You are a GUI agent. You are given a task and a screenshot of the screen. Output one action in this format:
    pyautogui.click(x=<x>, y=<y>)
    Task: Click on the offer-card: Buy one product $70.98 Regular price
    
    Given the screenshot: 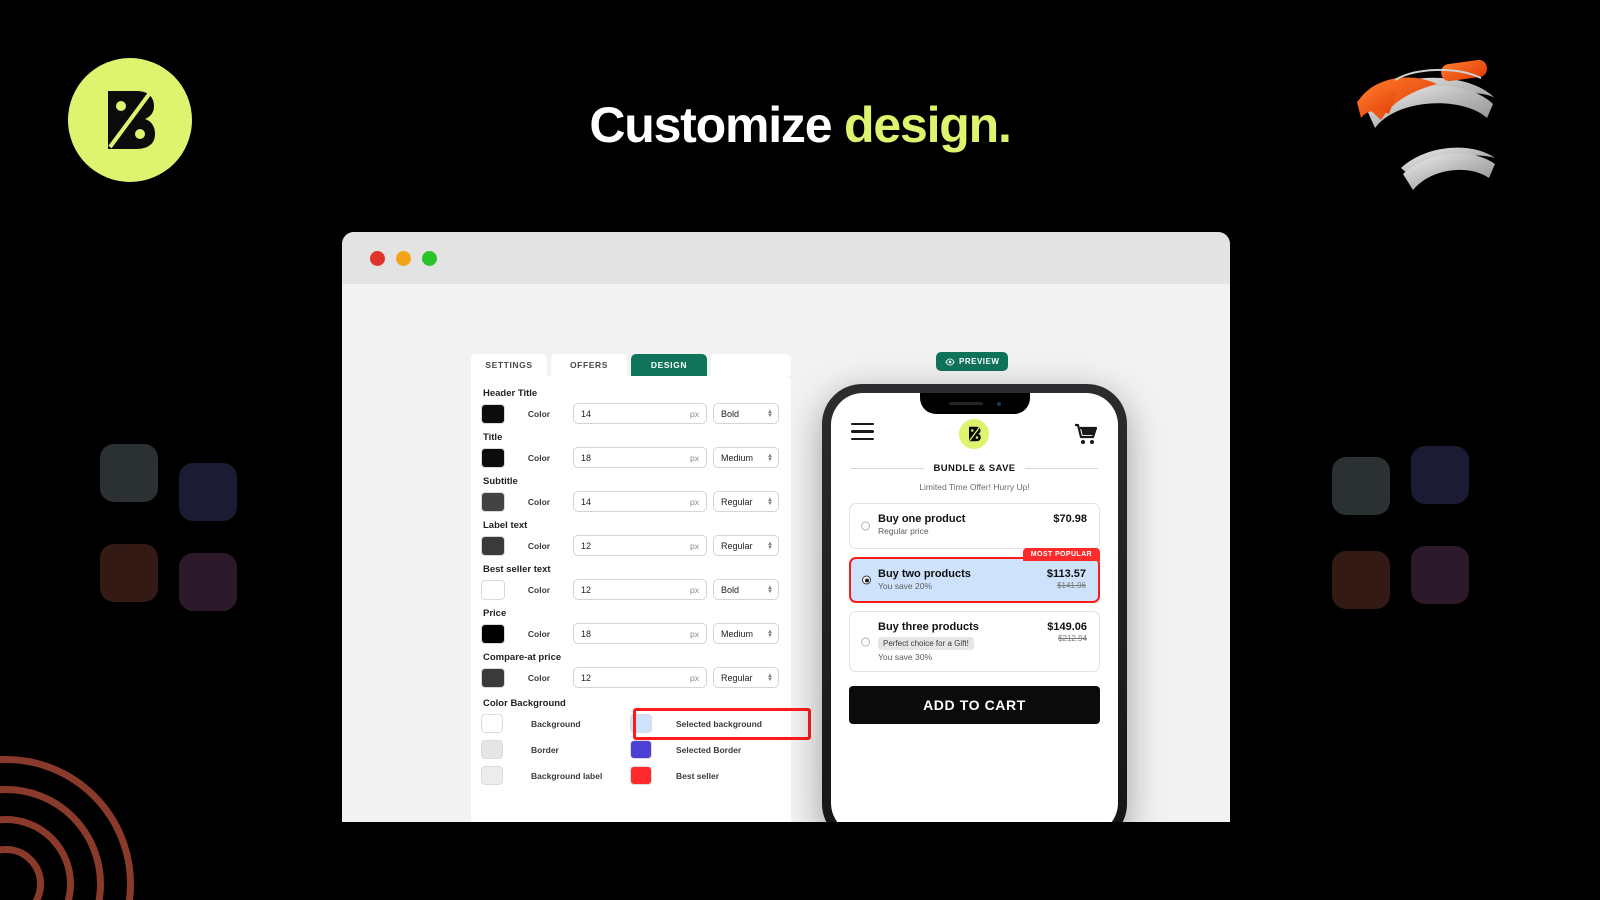 What is the action you would take?
    pyautogui.click(x=974, y=526)
    